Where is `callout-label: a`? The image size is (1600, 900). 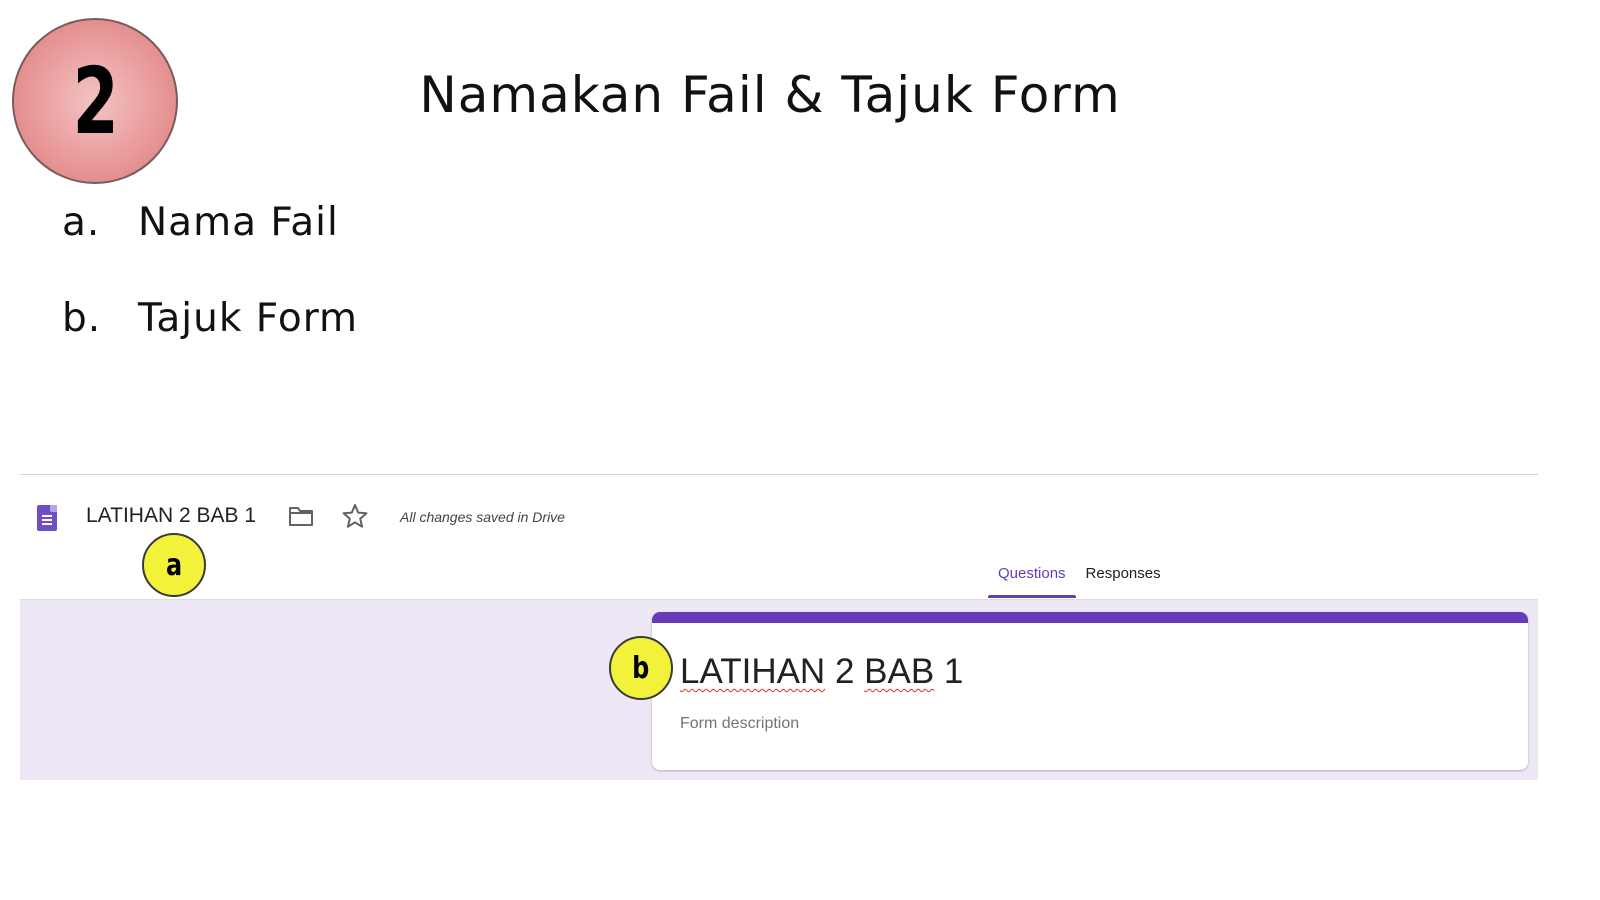
callout-label: a is located at coordinates (174, 565).